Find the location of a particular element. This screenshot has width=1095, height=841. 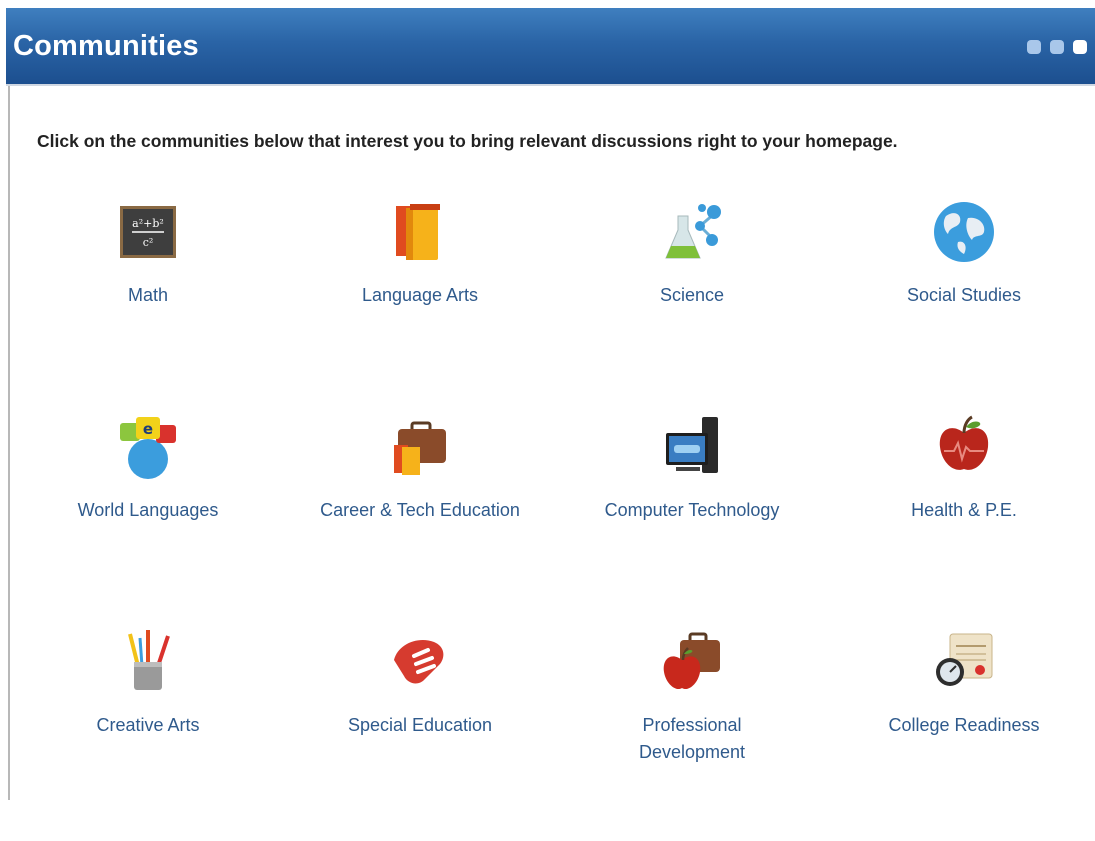

pagination-dots is located at coordinates (1057, 47).